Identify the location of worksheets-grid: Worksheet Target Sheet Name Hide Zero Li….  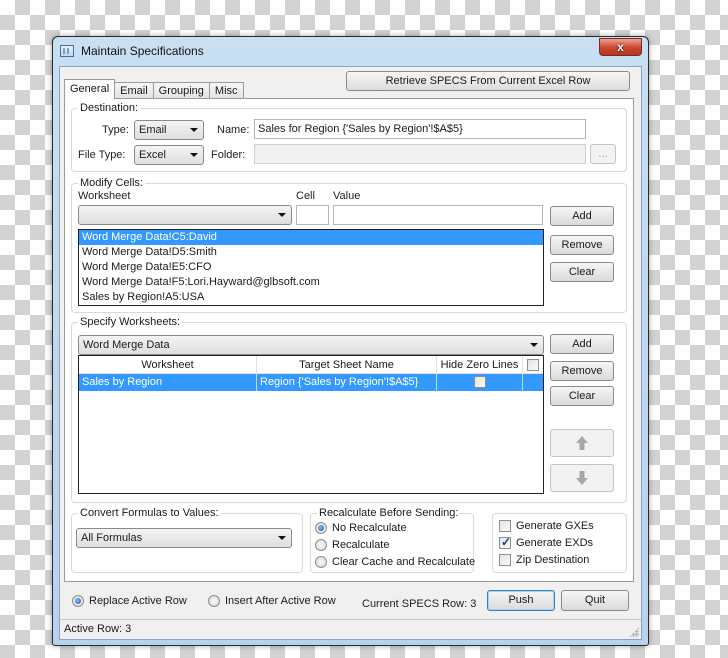
(311, 424).